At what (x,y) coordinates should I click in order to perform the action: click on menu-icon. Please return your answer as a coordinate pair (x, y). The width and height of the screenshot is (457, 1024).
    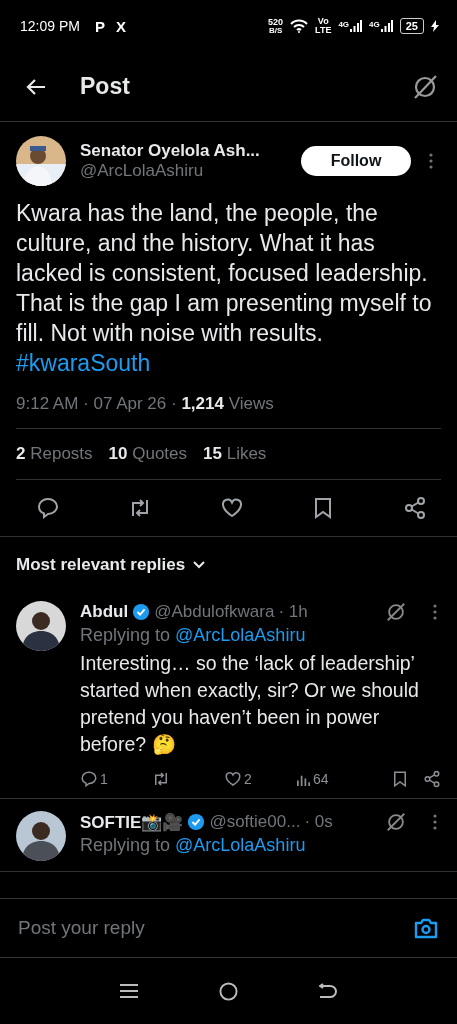
    Looking at the image, I should click on (129, 991).